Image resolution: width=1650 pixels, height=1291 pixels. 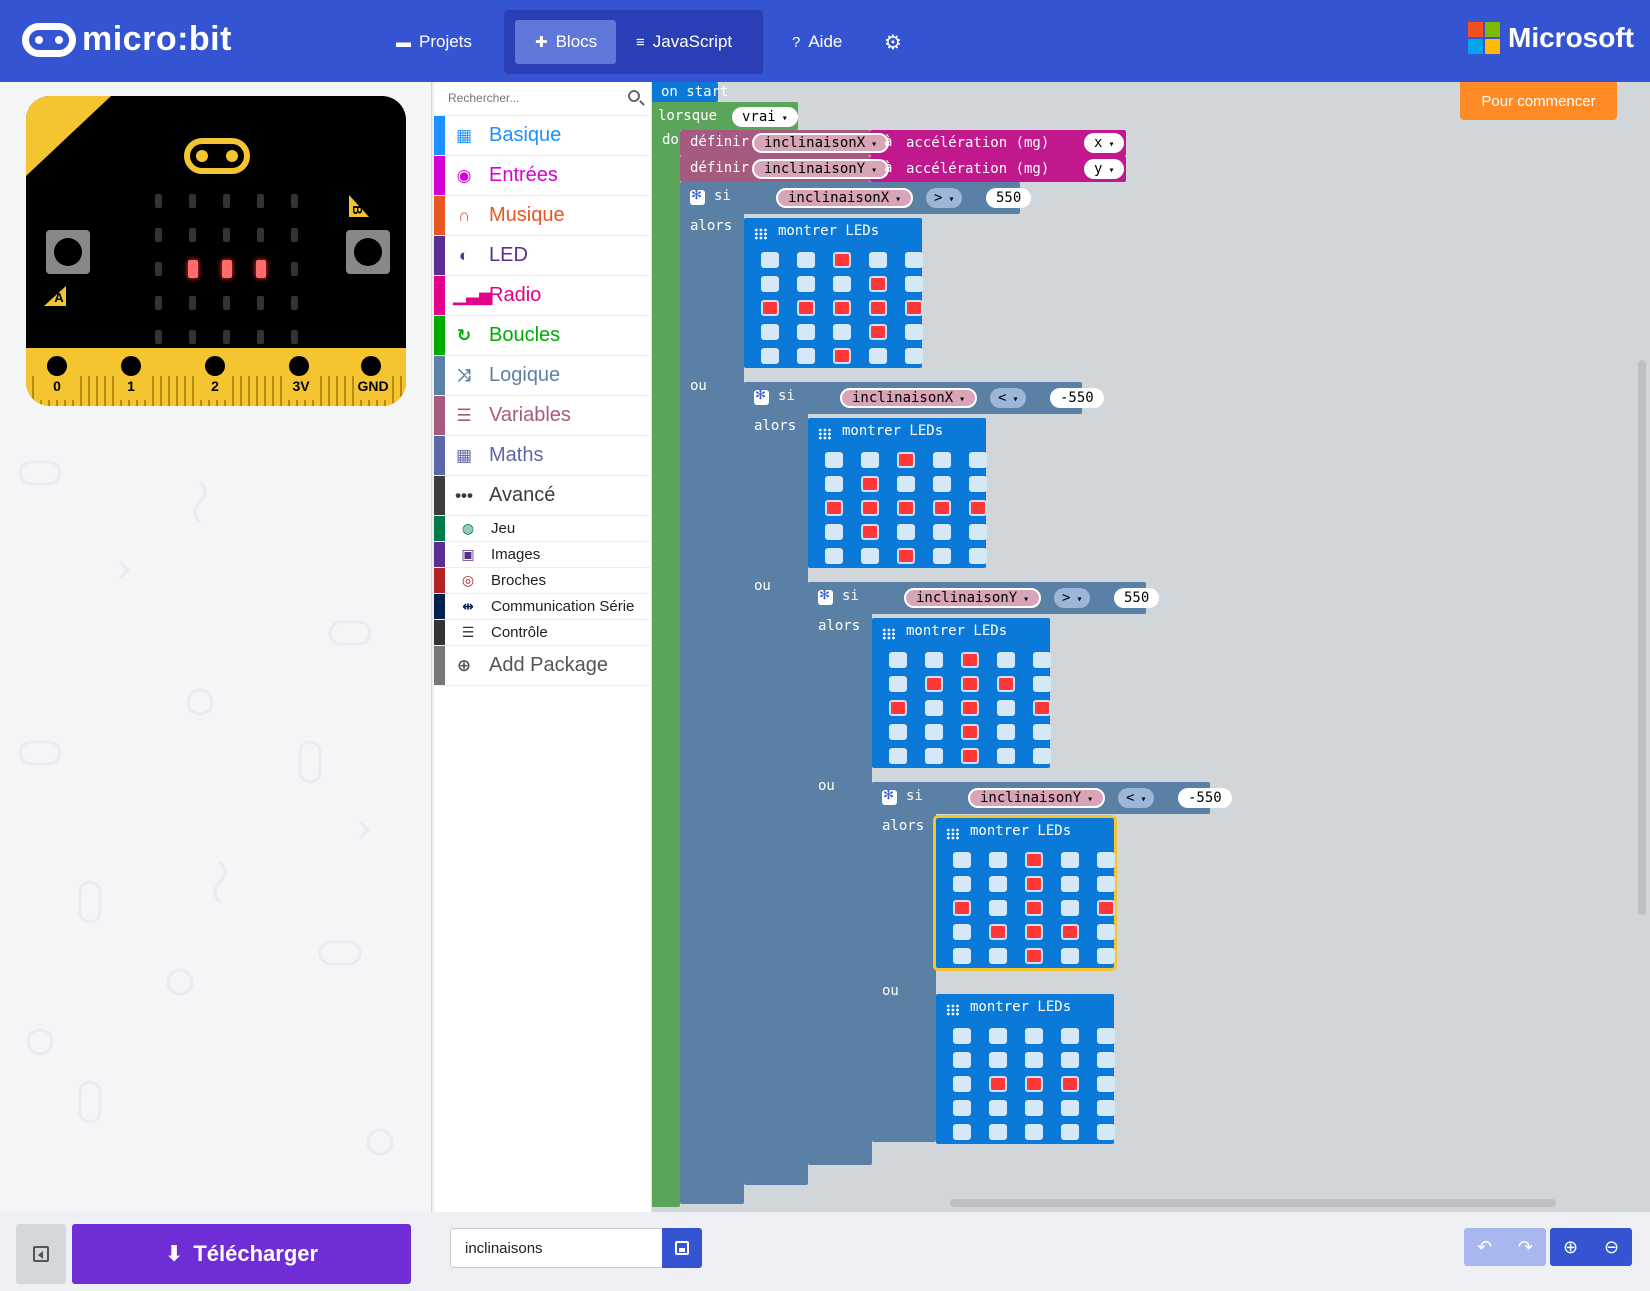 I want to click on toolbox-category-entrées: ◉ Entrées, so click(x=543, y=176).